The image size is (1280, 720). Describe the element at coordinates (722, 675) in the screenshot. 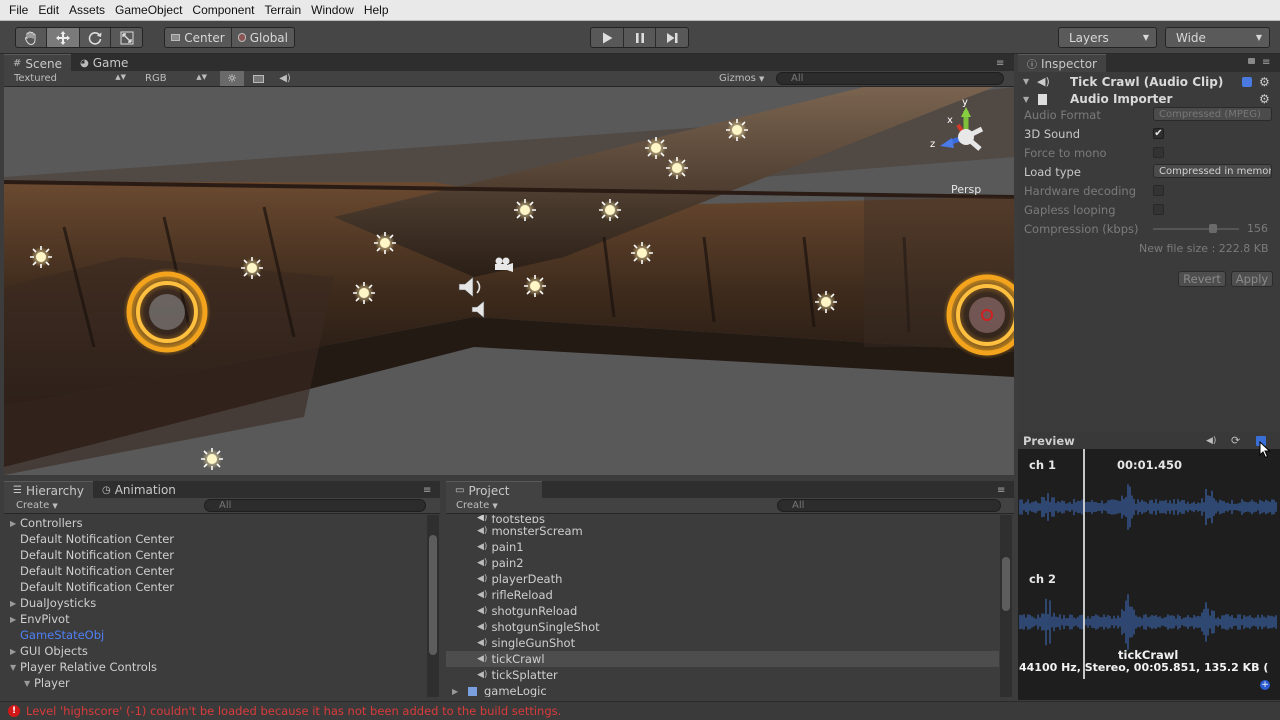

I see `project-item: ◀) tickSplatter` at that location.